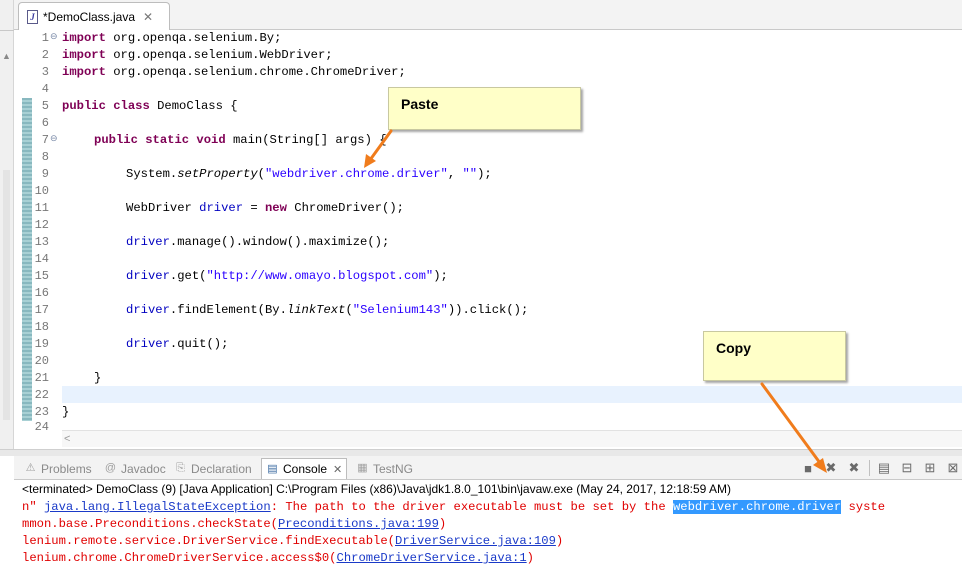 The width and height of the screenshot is (962, 569). I want to click on tab-label: Console, so click(305, 469).